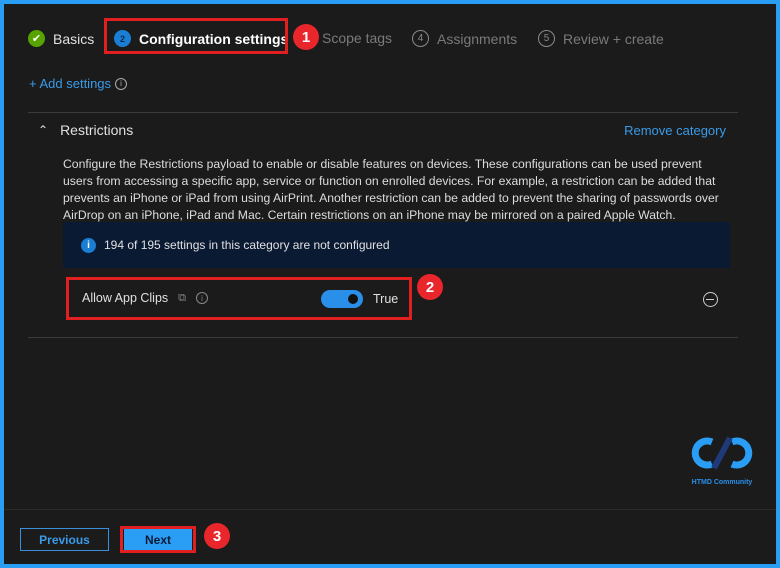 This screenshot has height=568, width=780. Describe the element at coordinates (546, 38) in the screenshot. I see `step-number-icon: 5` at that location.